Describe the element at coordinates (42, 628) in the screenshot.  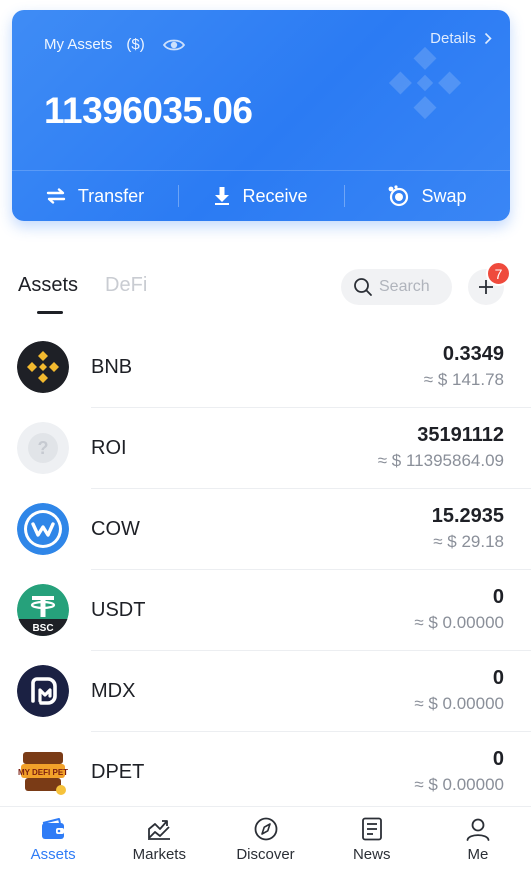
I see `svg-text: BSC` at that location.